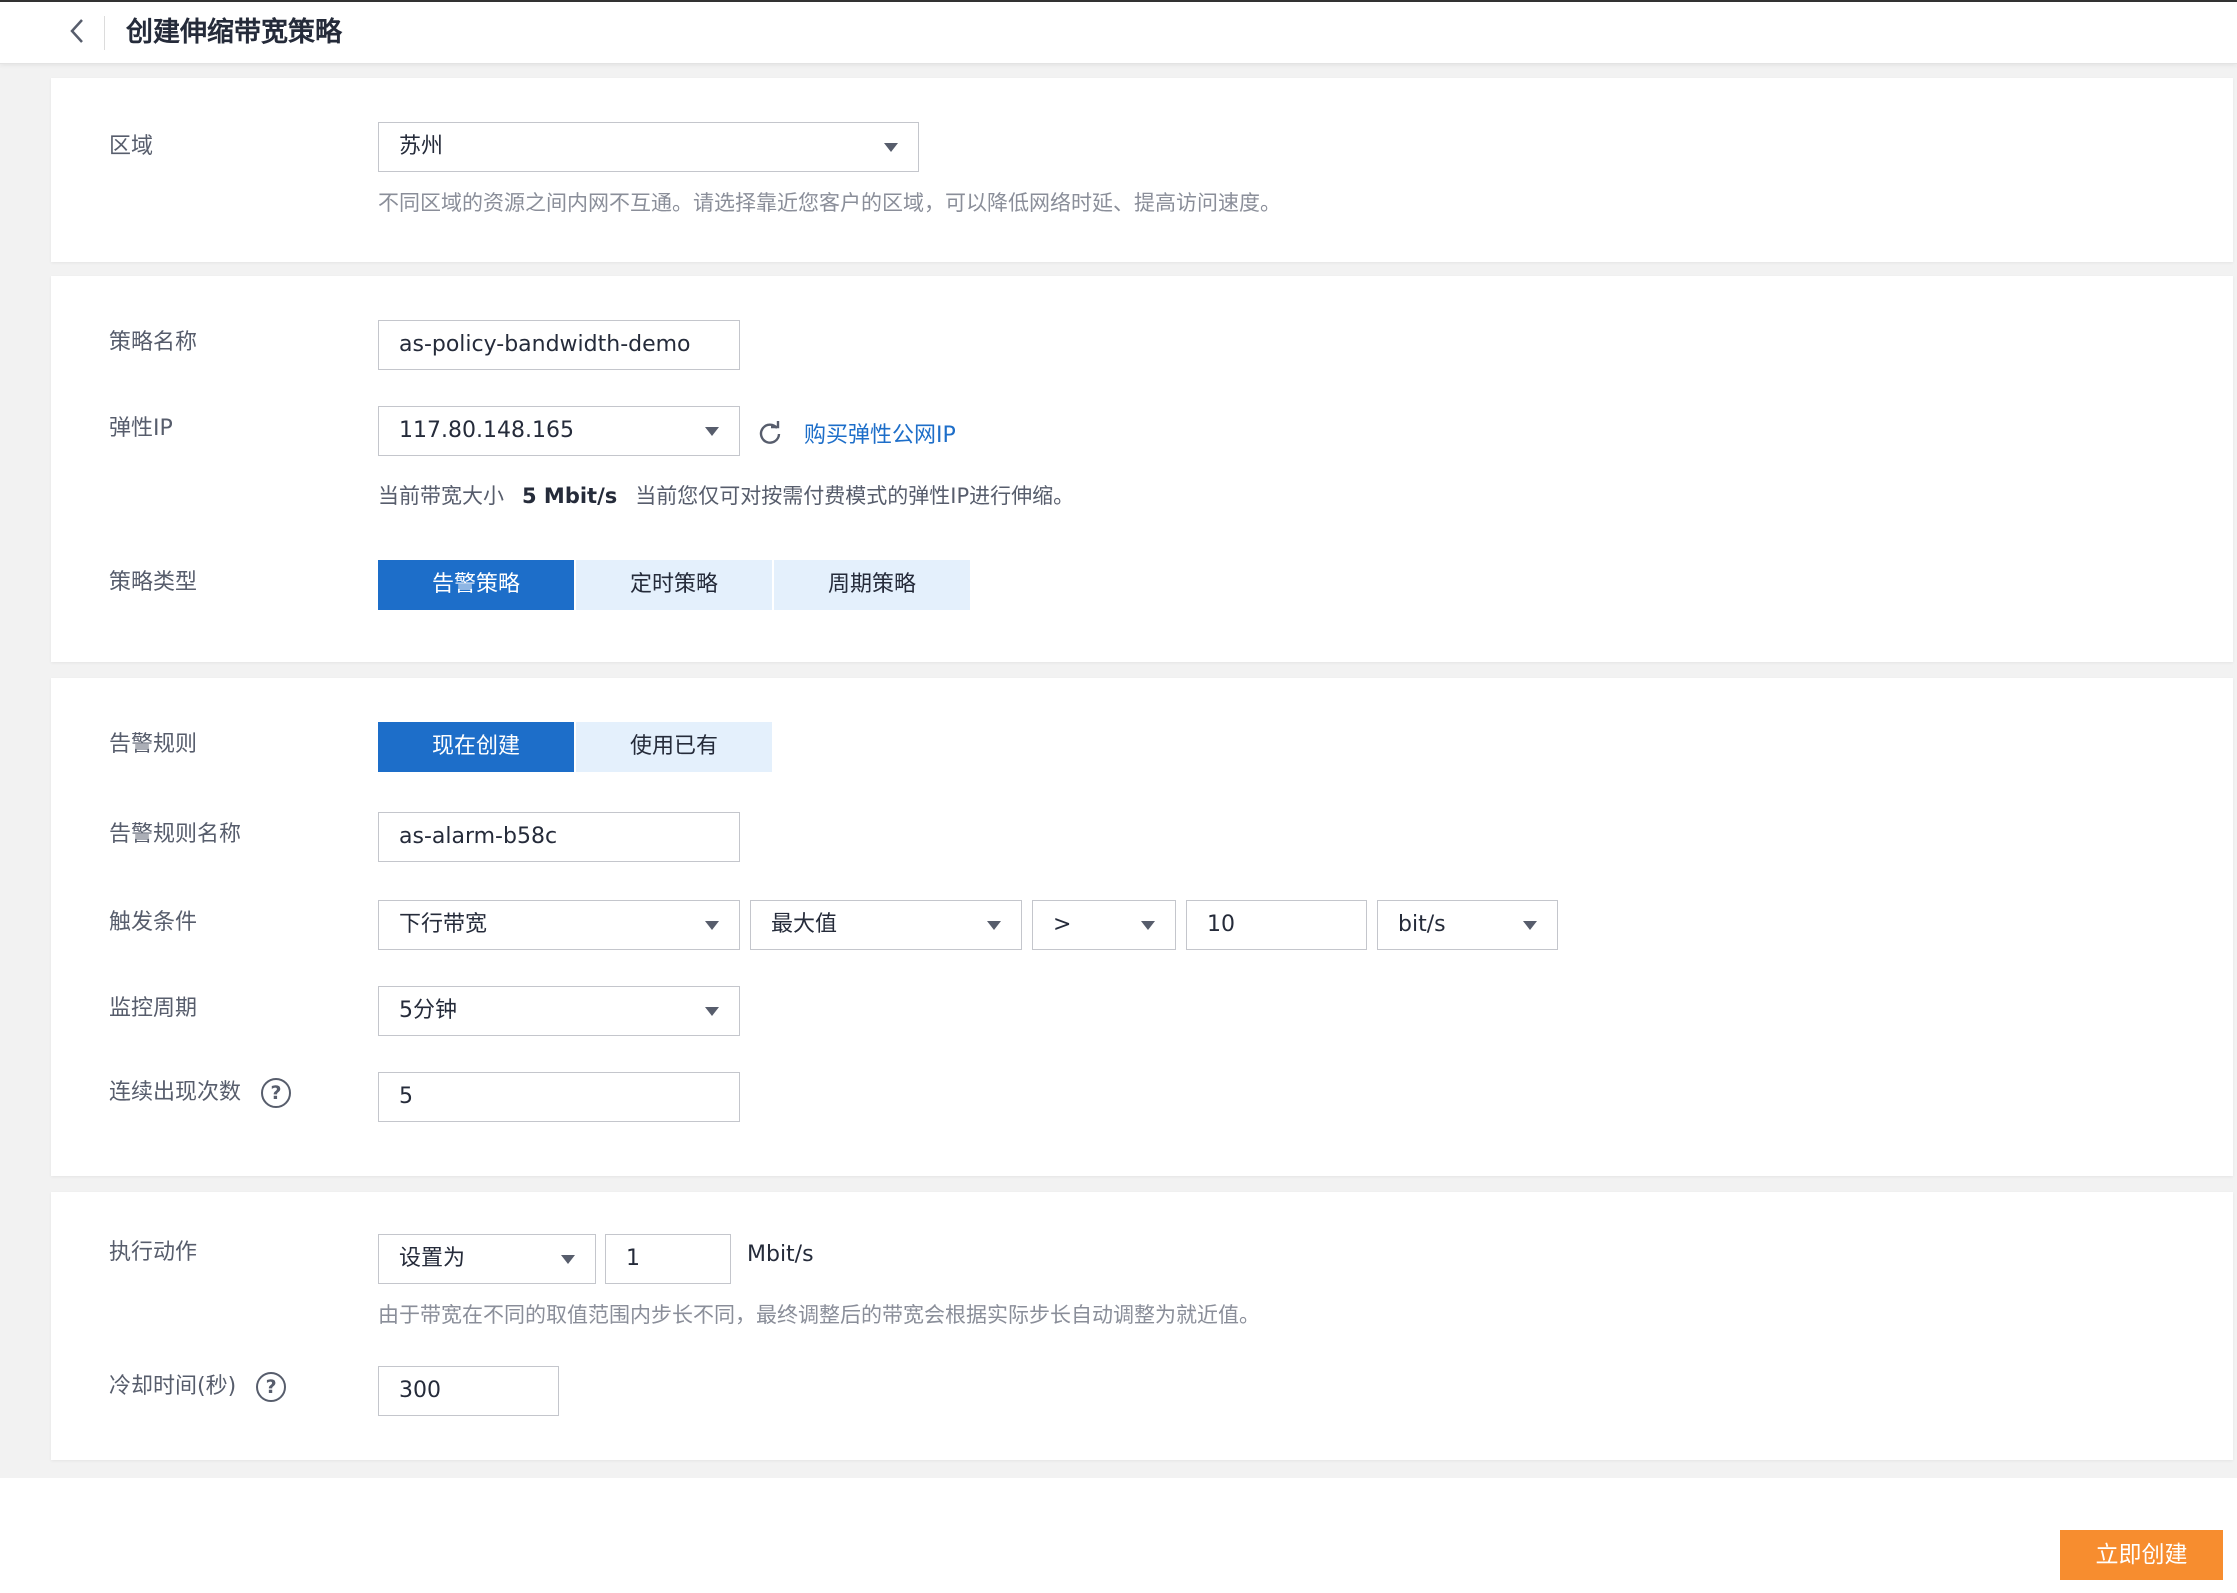 The image size is (2237, 1593). I want to click on region-select: 苏州, so click(648, 147).